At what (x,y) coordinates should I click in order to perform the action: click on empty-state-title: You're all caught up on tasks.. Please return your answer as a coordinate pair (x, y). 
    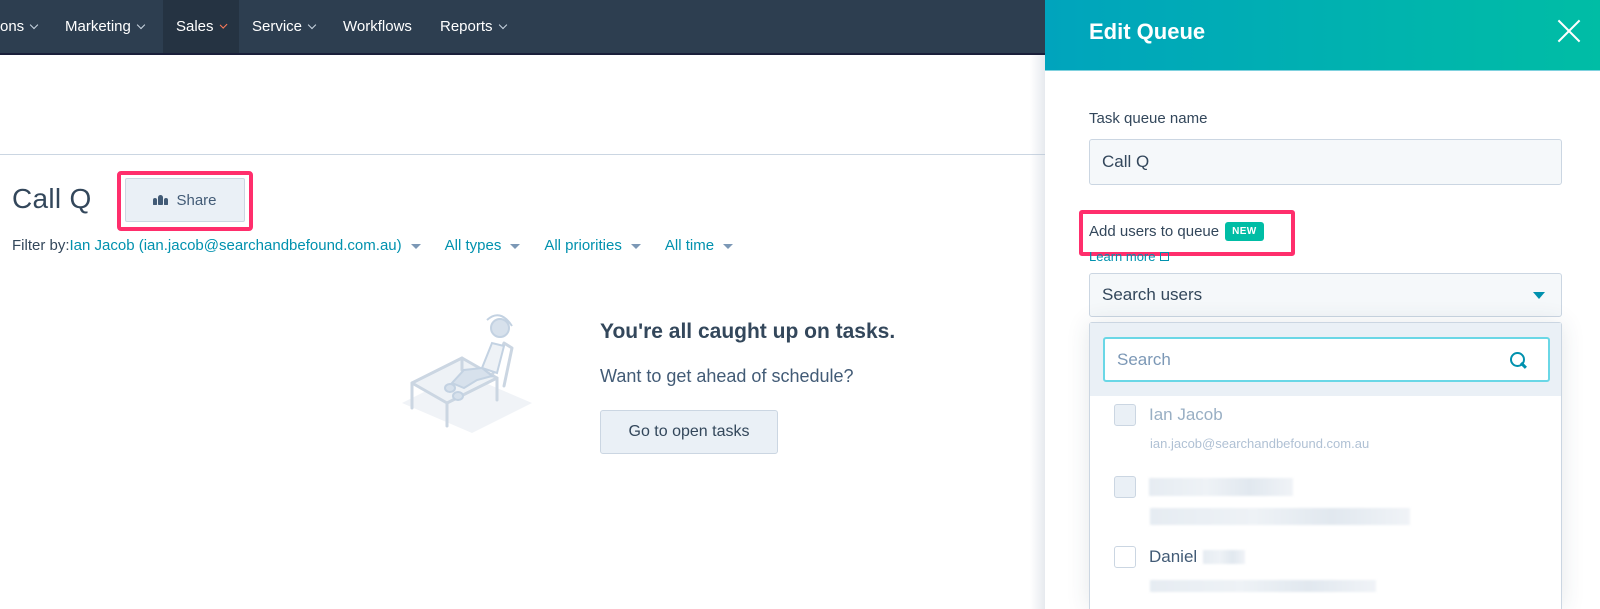
    Looking at the image, I should click on (748, 331).